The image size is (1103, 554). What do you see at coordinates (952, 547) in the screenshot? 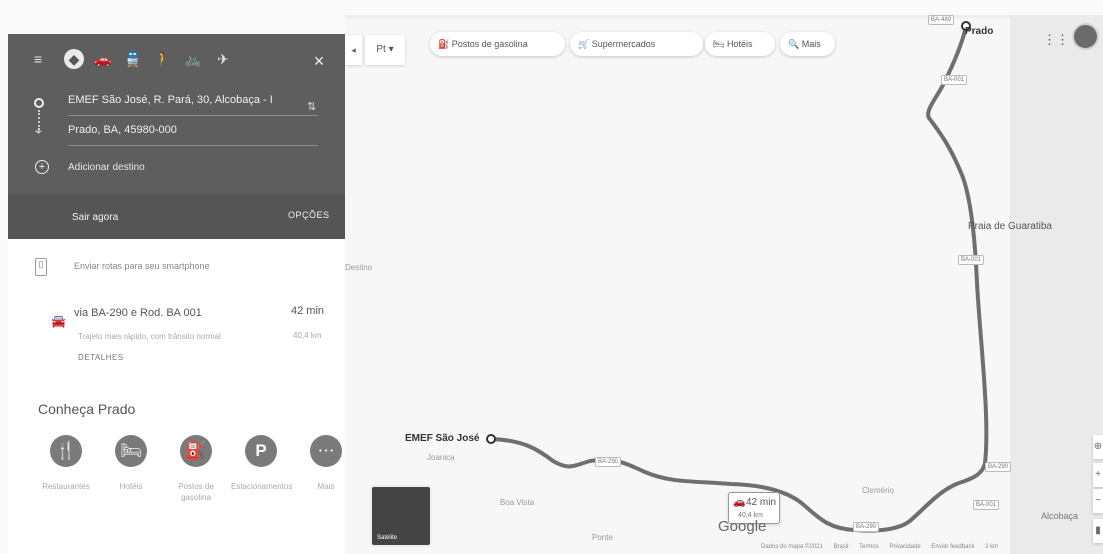
I see `feedback-link: Enviar feedback` at bounding box center [952, 547].